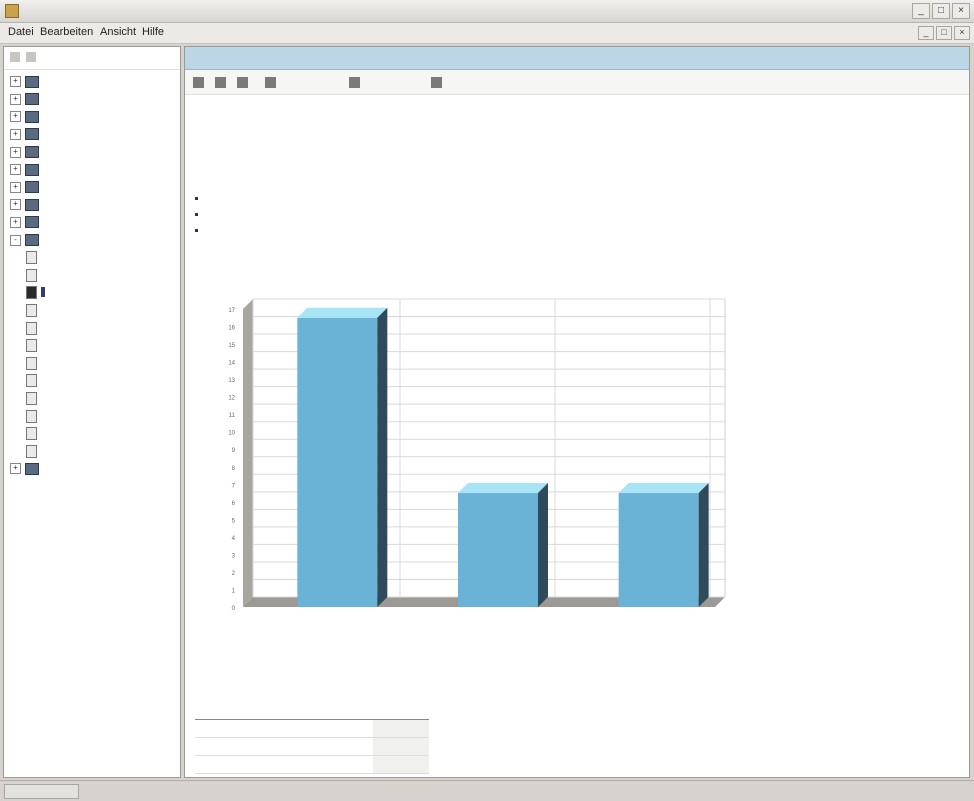 The width and height of the screenshot is (974, 801). I want to click on window-controls: _ □ ×, so click(941, 11).